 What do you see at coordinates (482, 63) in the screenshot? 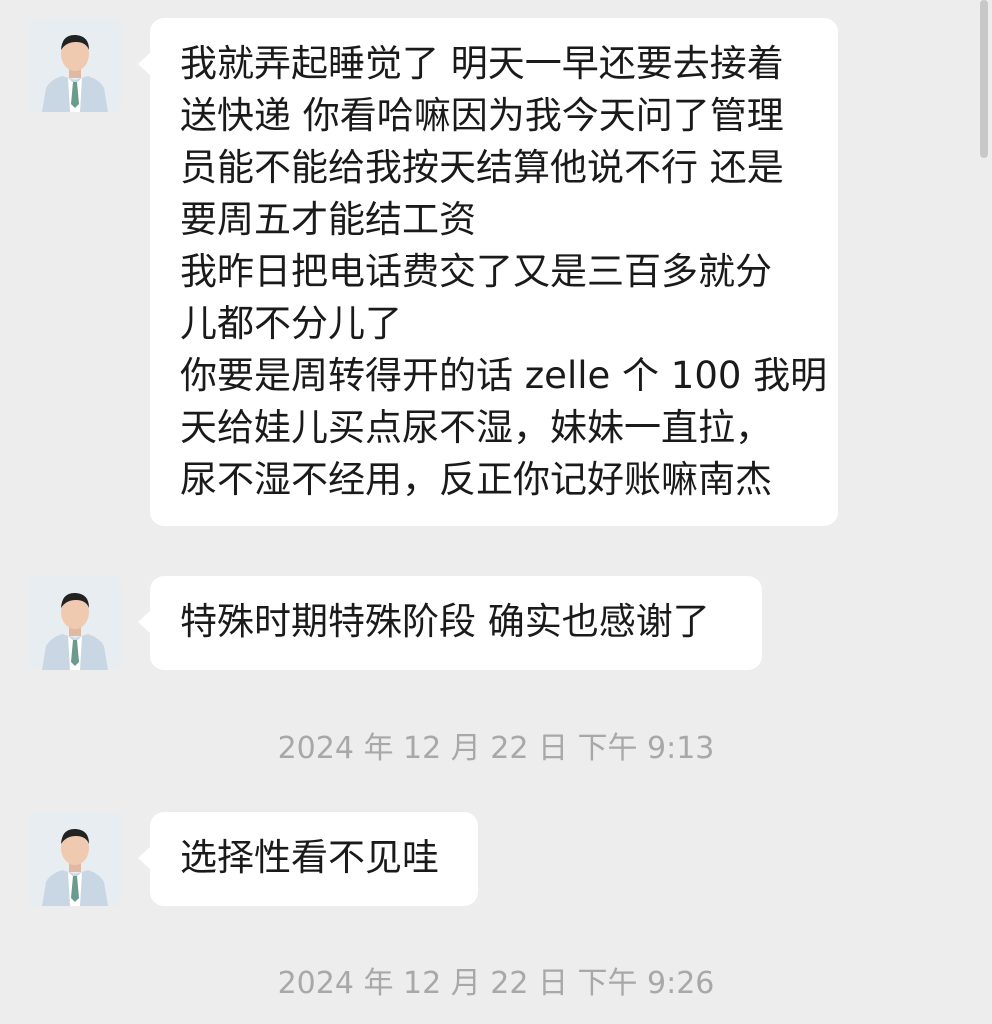
I see `message-text: 我就弄起睡觉了 明天一早还要去接着` at bounding box center [482, 63].